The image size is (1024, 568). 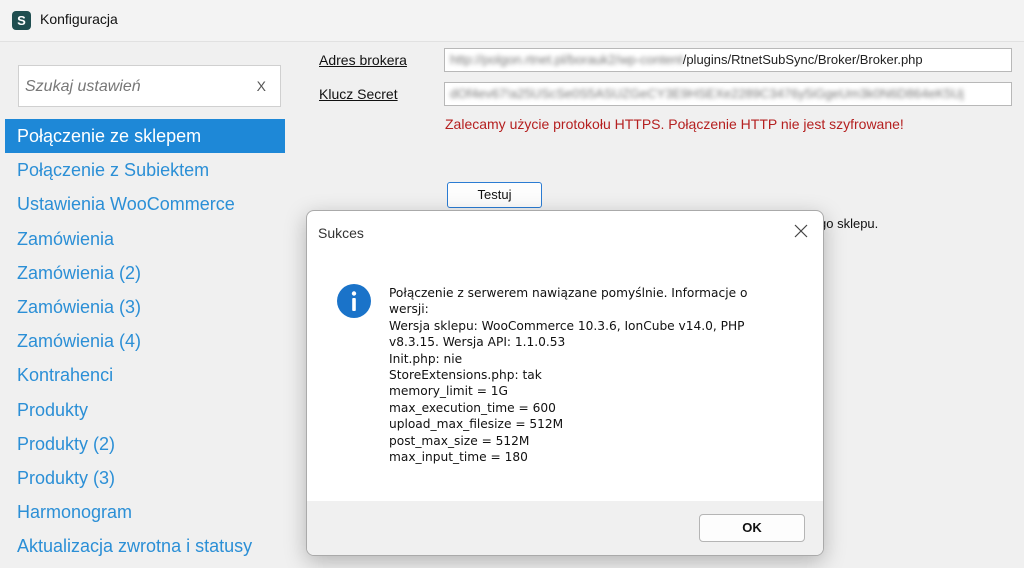 What do you see at coordinates (512, 21) in the screenshot?
I see `title-bar: S Konfiguracja` at bounding box center [512, 21].